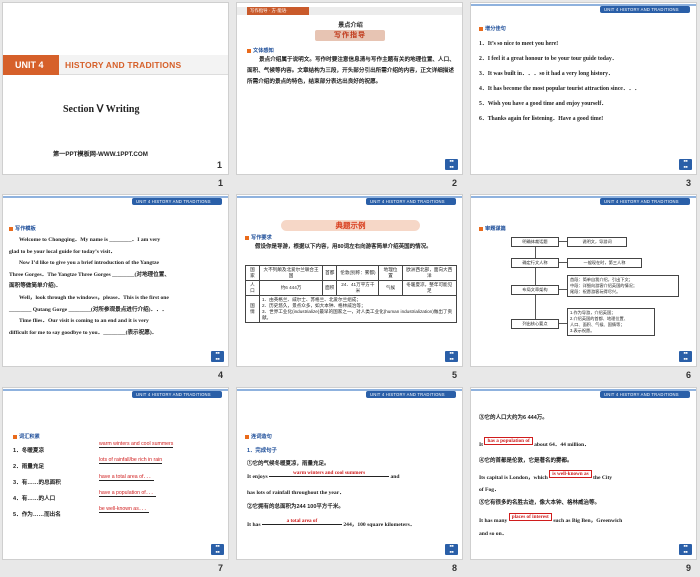  What do you see at coordinates (513, 418) in the screenshot?
I see `sentence-cn: ③它的人口大约为6 444万。` at bounding box center [513, 418].